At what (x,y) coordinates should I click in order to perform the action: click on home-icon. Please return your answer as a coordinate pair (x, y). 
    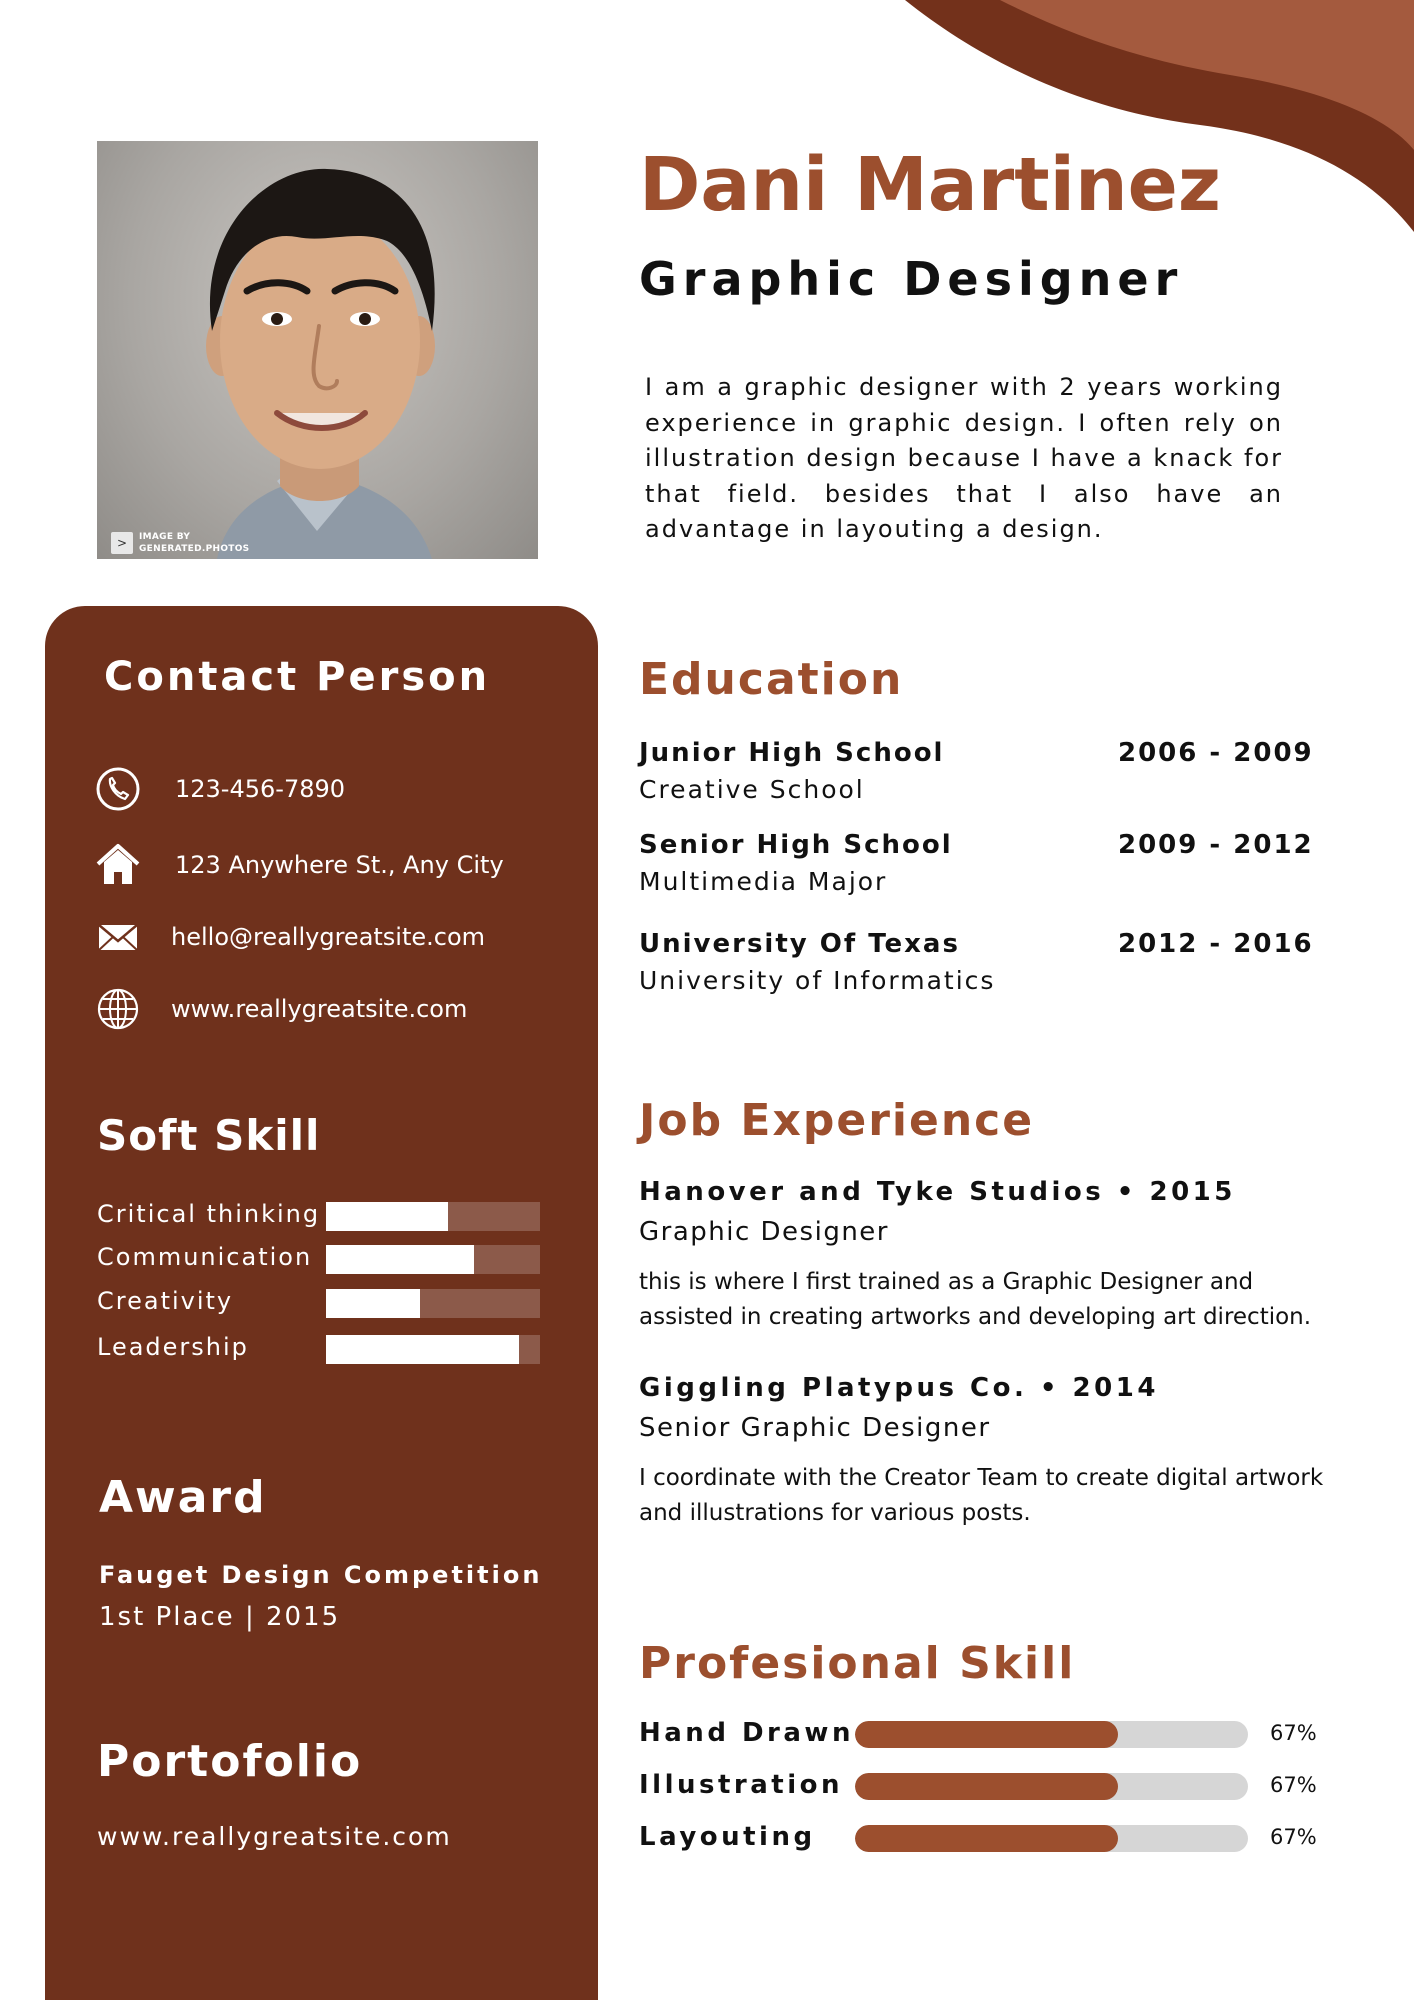
    Looking at the image, I should click on (118, 865).